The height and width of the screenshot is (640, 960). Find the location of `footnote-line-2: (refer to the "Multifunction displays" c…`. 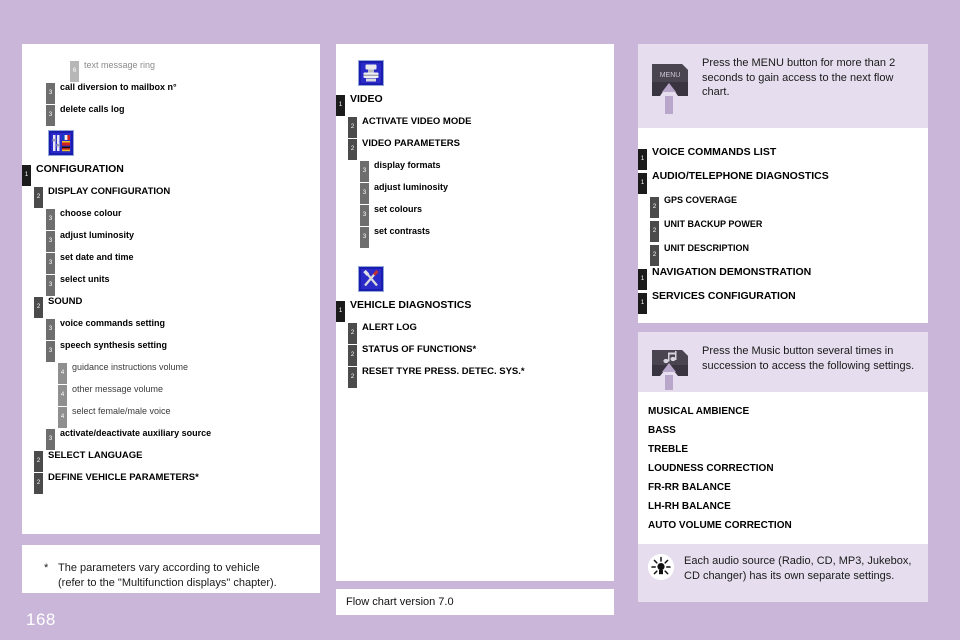

footnote-line-2: (refer to the "Multifunction displays" c… is located at coordinates (167, 583).